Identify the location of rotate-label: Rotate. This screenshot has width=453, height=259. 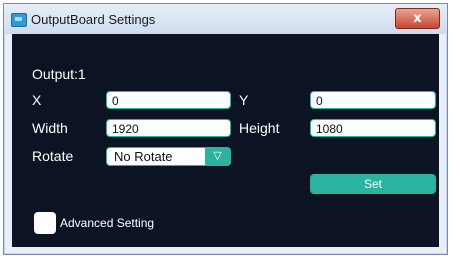
(53, 156).